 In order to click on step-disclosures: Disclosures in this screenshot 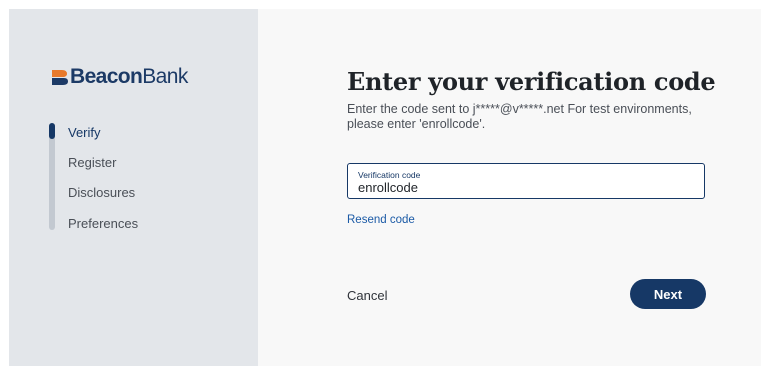, I will do `click(101, 193)`.